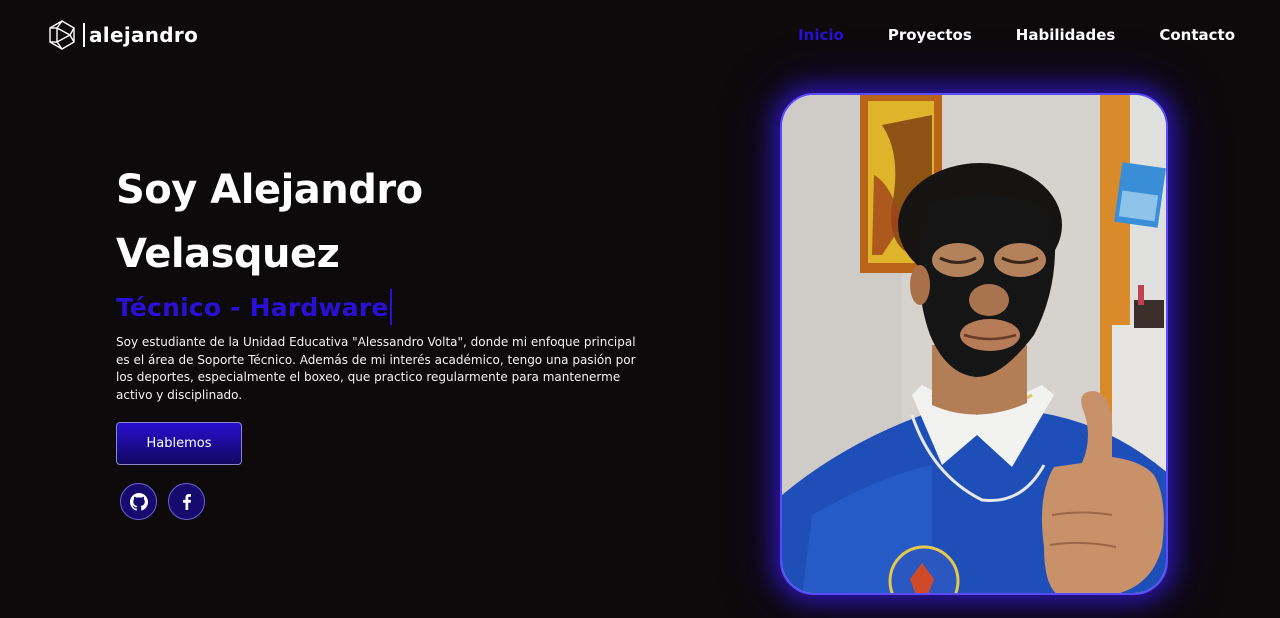  What do you see at coordinates (1066, 35) in the screenshot?
I see `nav-link-habilidades: Habilidades` at bounding box center [1066, 35].